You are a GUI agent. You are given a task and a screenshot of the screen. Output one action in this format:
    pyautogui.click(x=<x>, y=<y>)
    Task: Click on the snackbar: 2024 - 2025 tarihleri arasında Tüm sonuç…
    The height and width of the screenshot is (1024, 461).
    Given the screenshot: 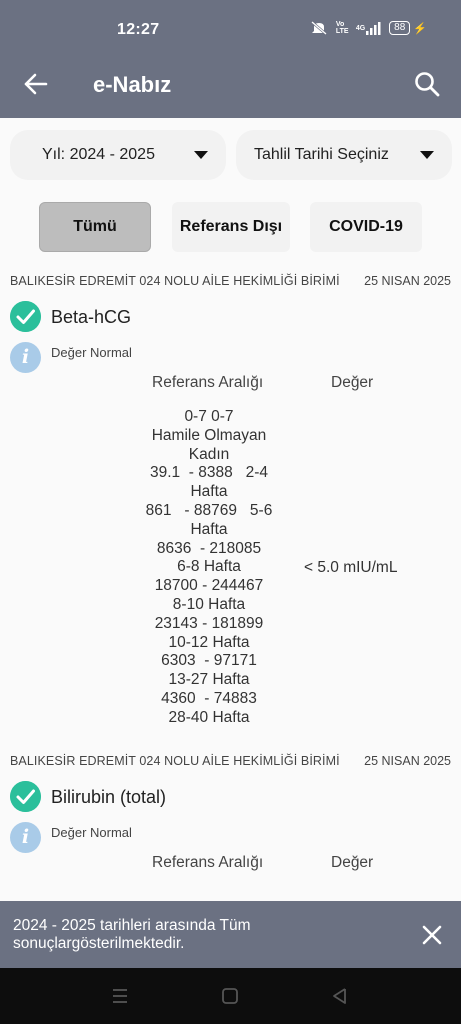 What is the action you would take?
    pyautogui.click(x=230, y=934)
    